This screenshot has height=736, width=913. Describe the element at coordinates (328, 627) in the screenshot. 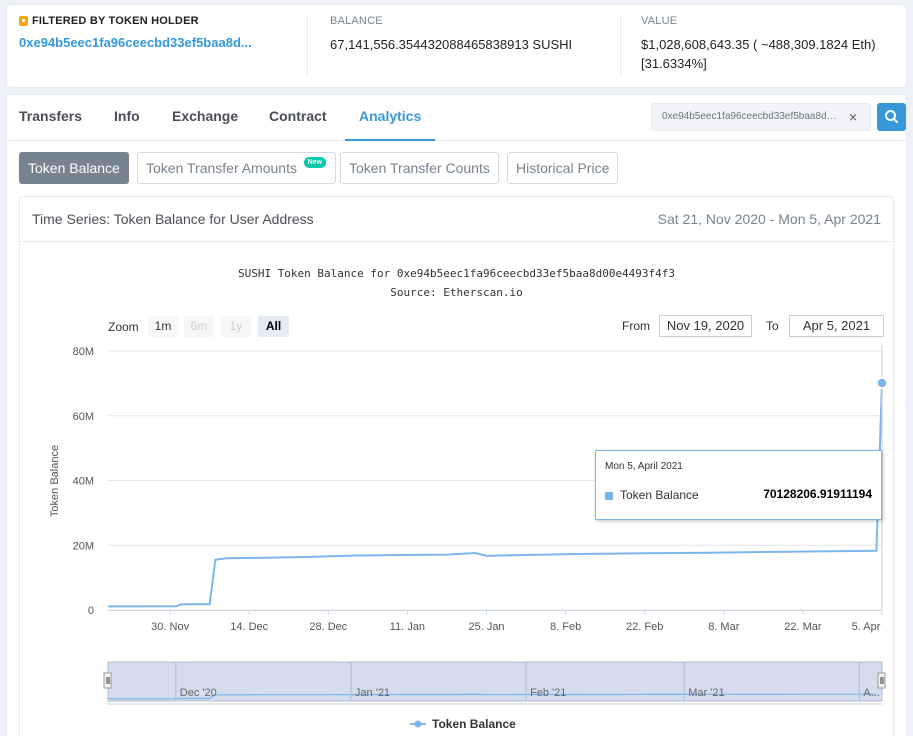

I see `x-tick-label: 28. Dec` at that location.